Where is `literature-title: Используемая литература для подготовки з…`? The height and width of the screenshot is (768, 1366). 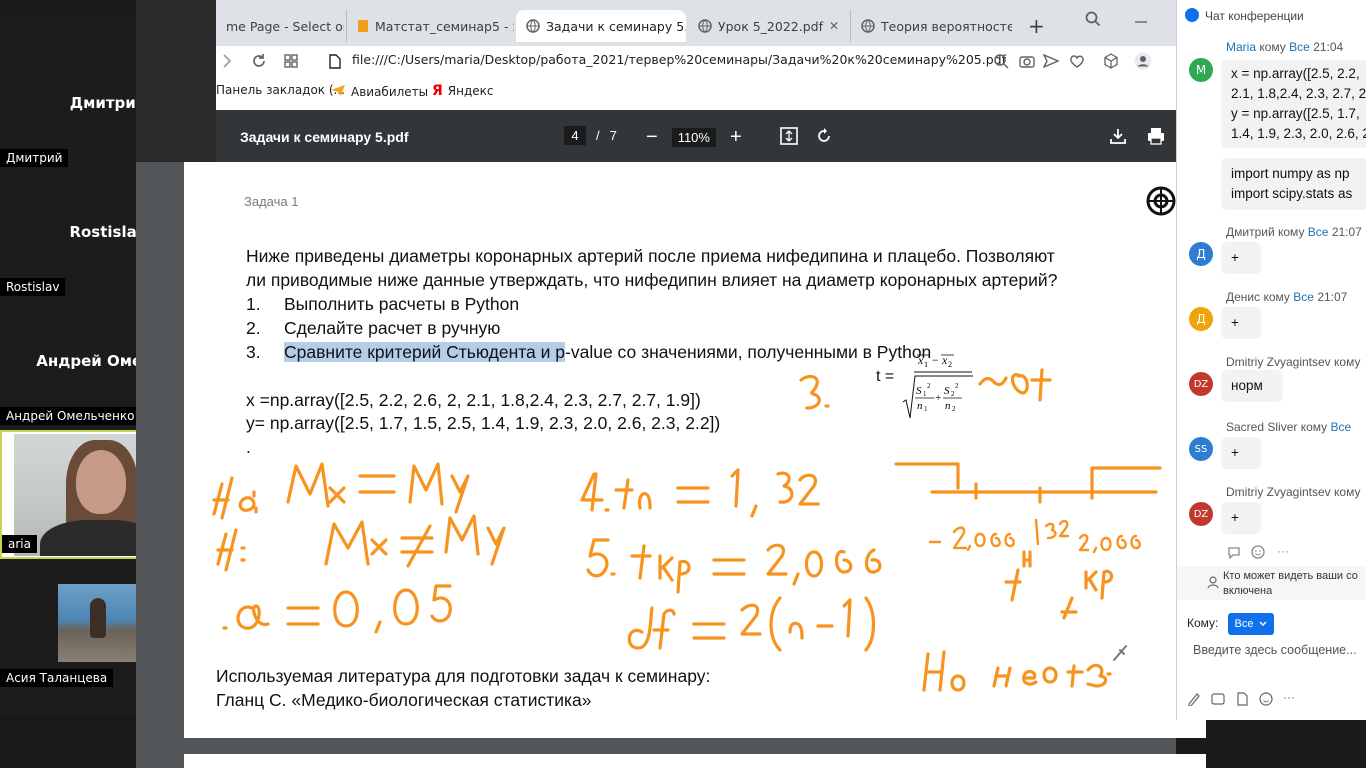
literature-title: Используемая литература для подготовки з… is located at coordinates (463, 676).